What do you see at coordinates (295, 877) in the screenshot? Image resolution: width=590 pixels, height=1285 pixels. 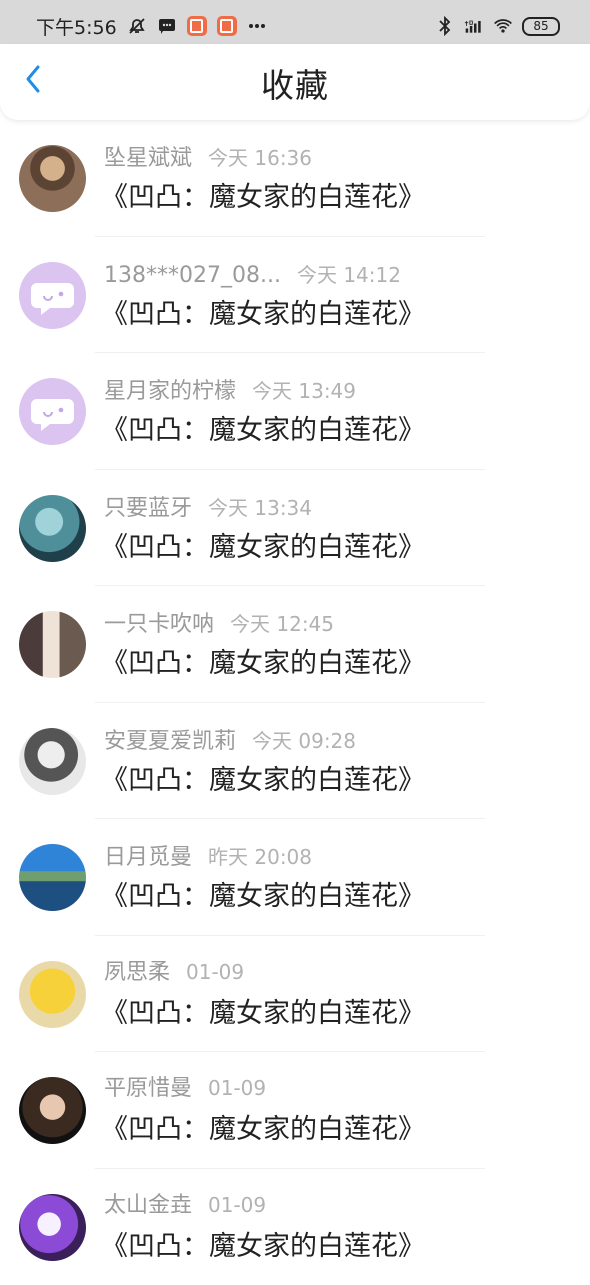 I see `list-item: 日月觅曼 昨天 20:08 《凹凸：魔女家的白莲花》` at bounding box center [295, 877].